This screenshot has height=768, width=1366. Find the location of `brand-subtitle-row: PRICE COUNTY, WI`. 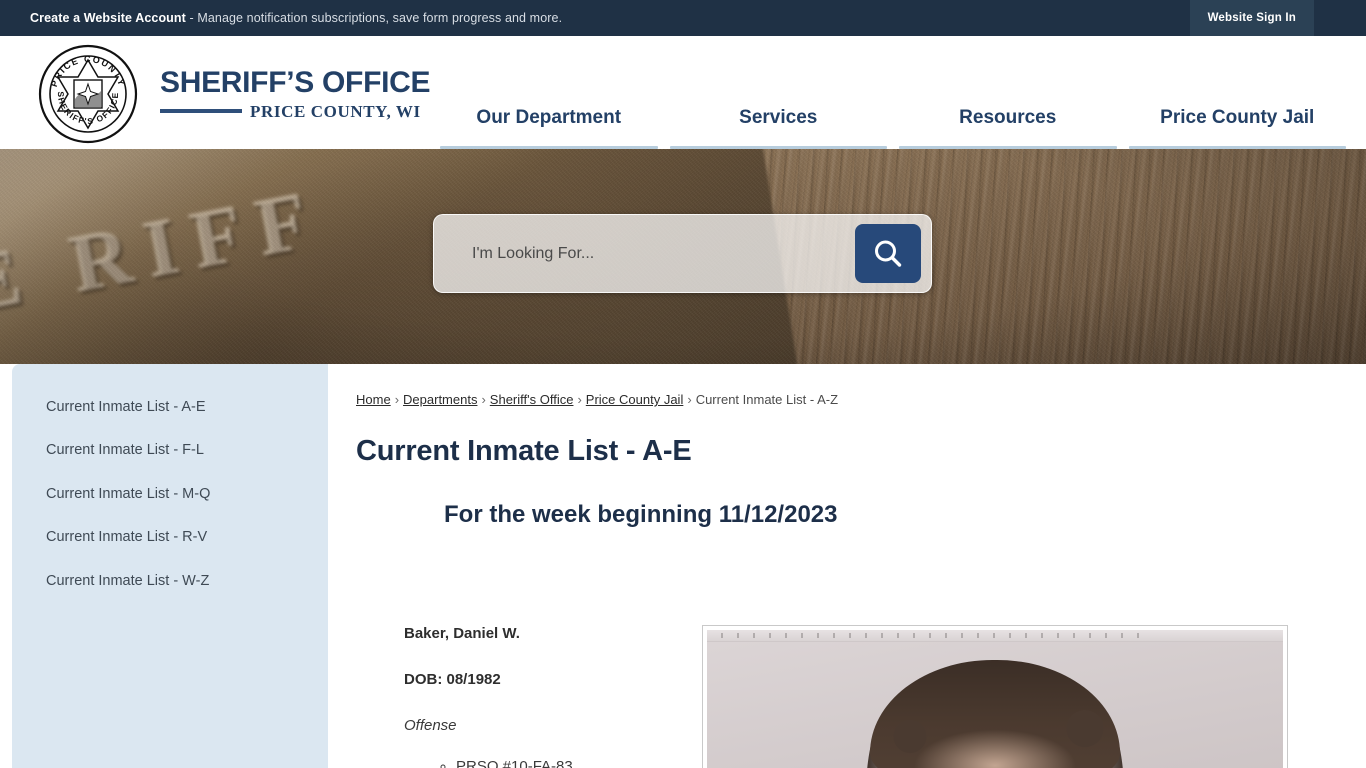

brand-subtitle-row: PRICE COUNTY, WI is located at coordinates (295, 111).